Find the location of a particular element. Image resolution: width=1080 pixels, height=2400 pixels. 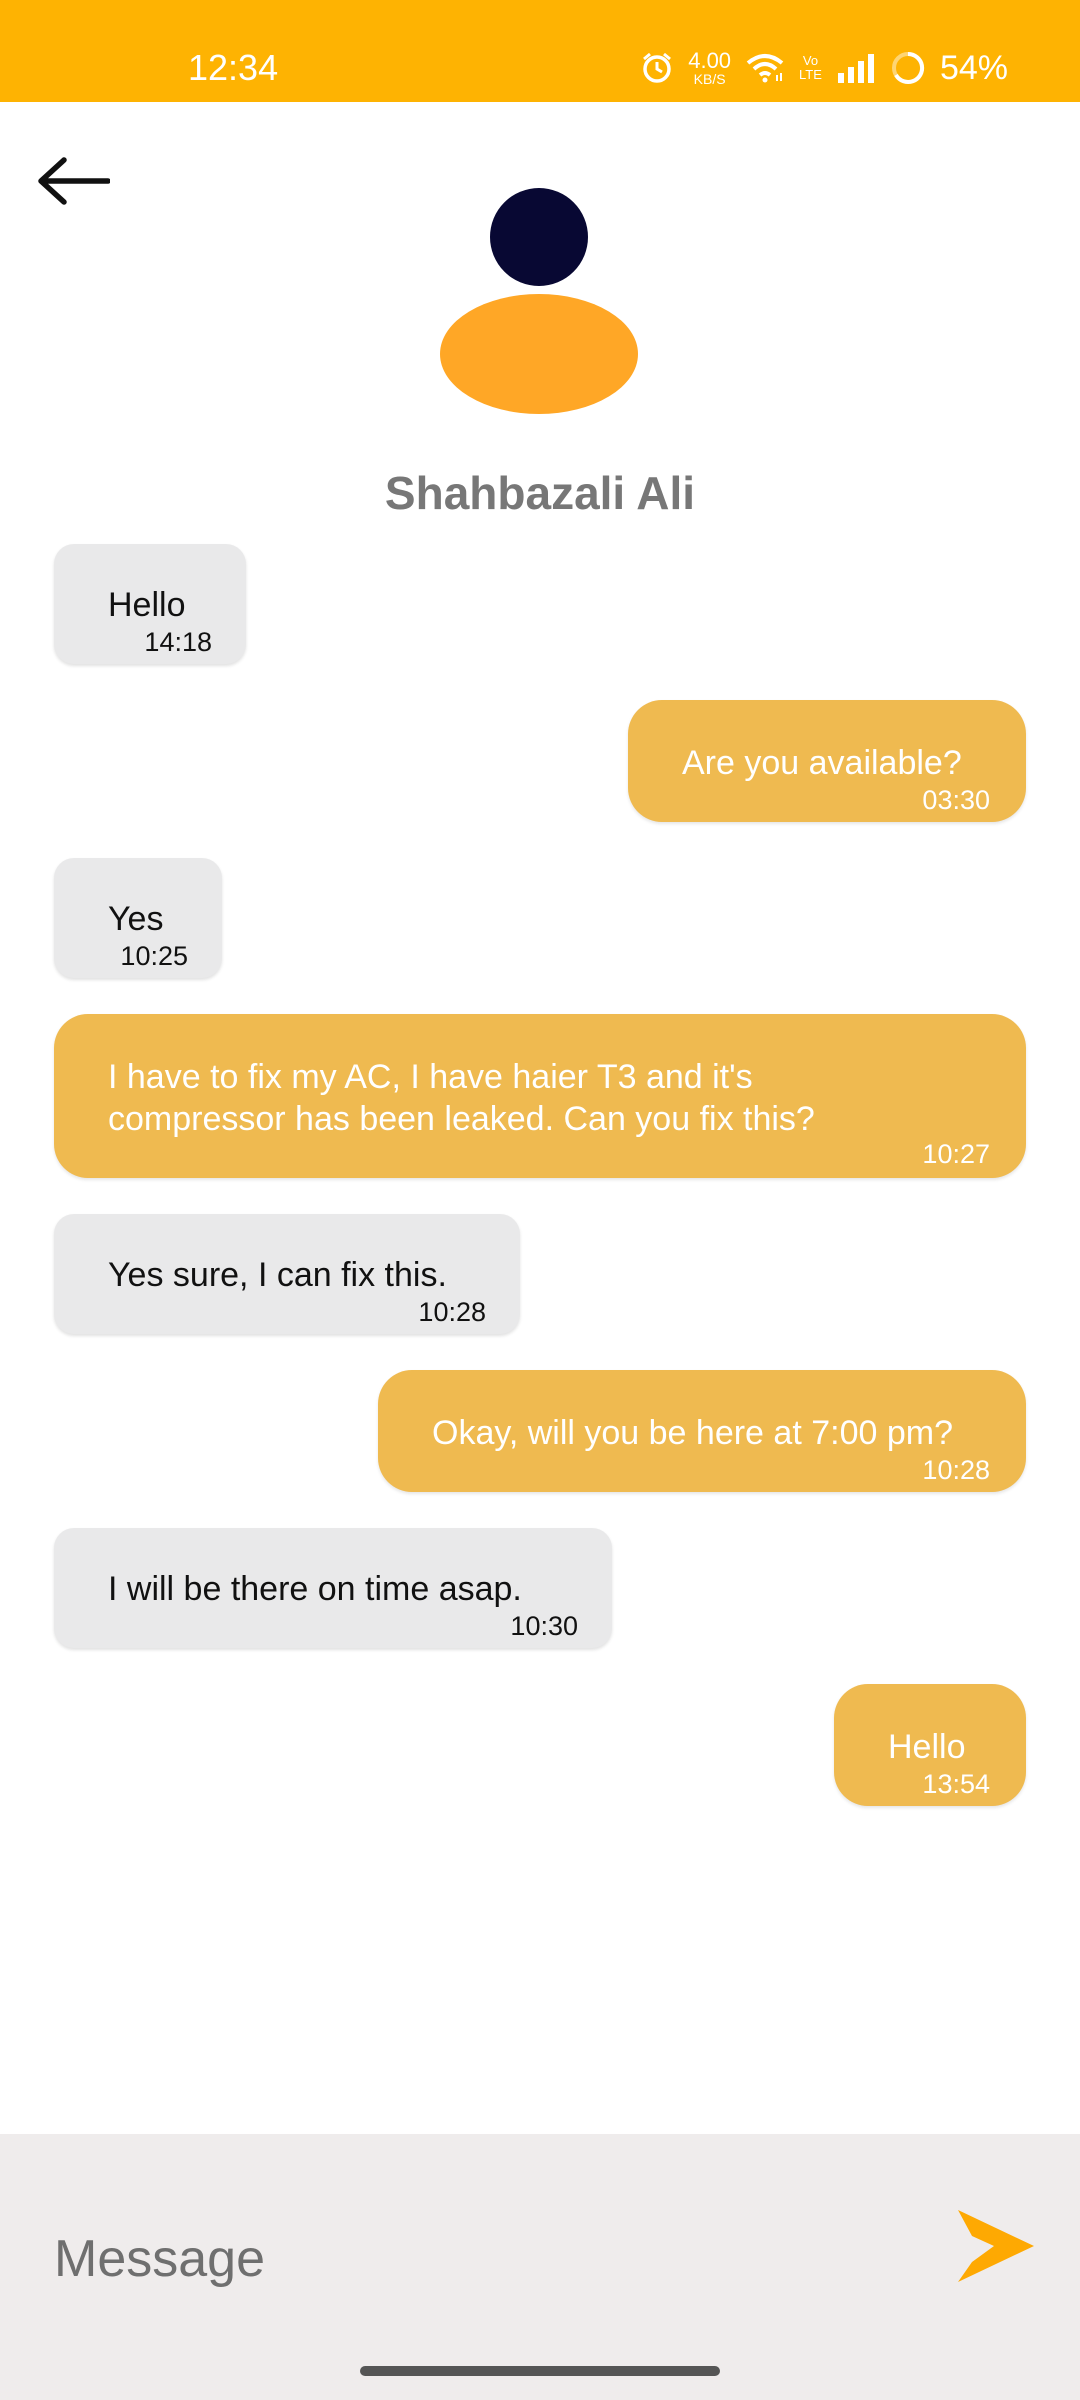

home-indicator is located at coordinates (540, 2371).